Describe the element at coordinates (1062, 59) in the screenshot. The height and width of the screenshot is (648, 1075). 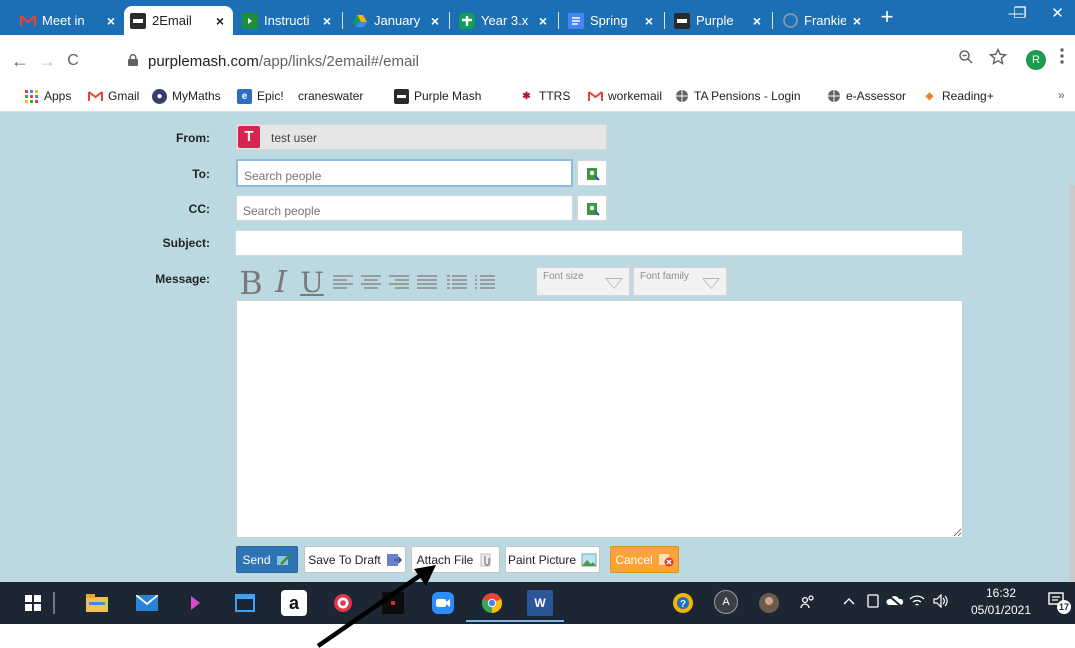
I see `menu-kebab-icon` at that location.